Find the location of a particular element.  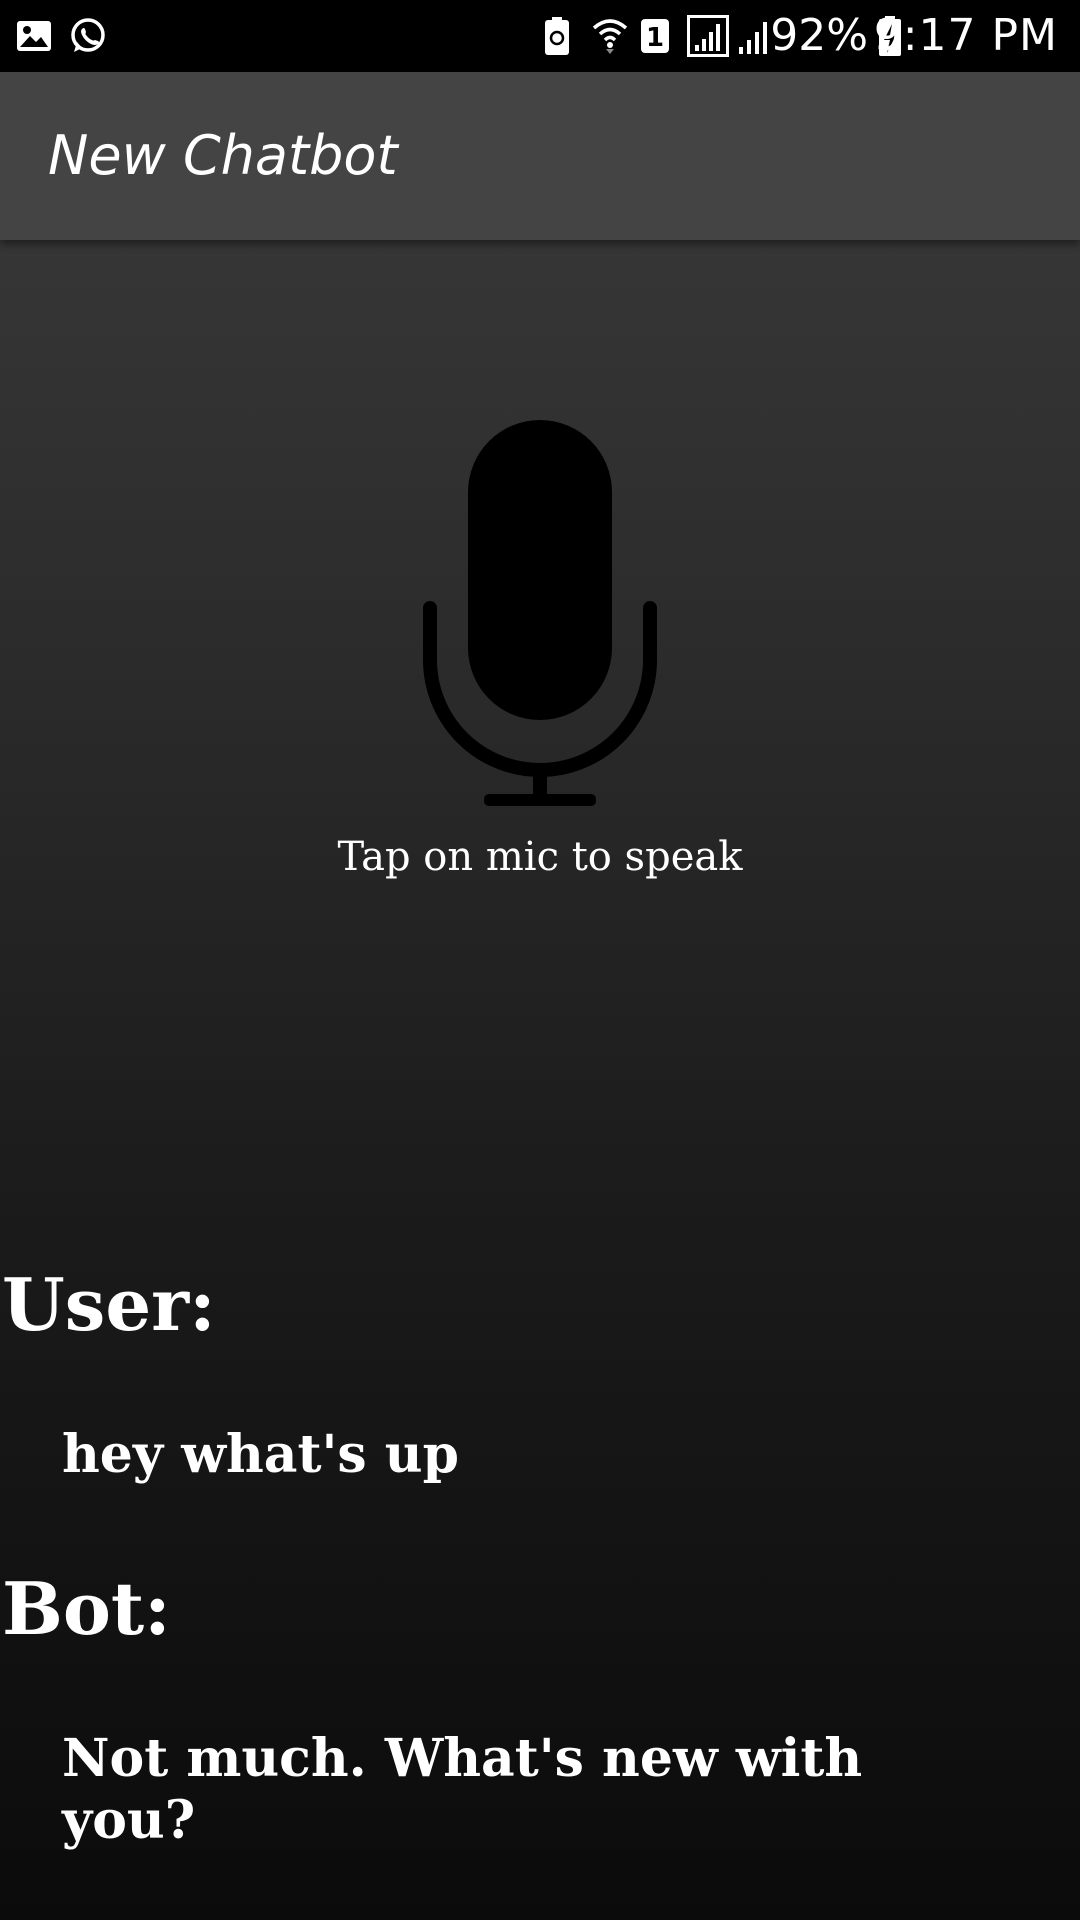

signal-icon is located at coordinates (708, 36).